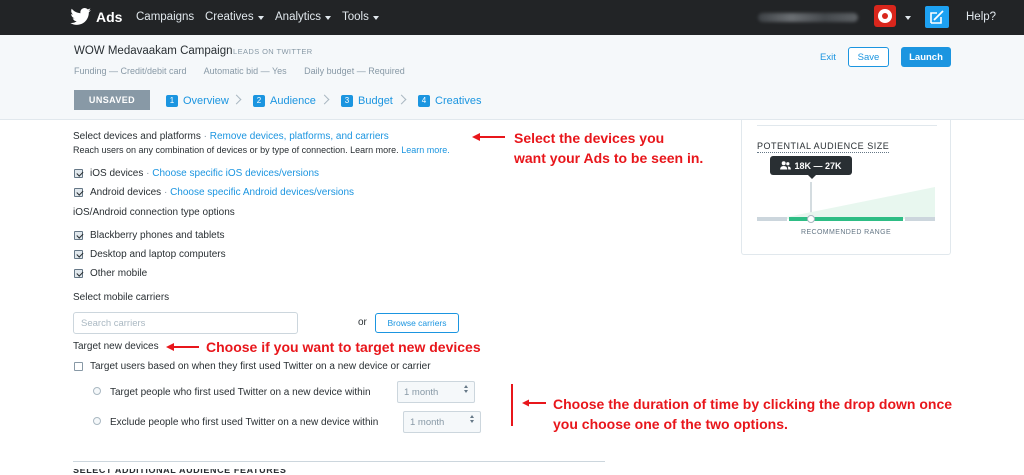 This screenshot has width=1024, height=475. What do you see at coordinates (298, 17) in the screenshot?
I see `nav-analytics-label: Analytics` at bounding box center [298, 17].